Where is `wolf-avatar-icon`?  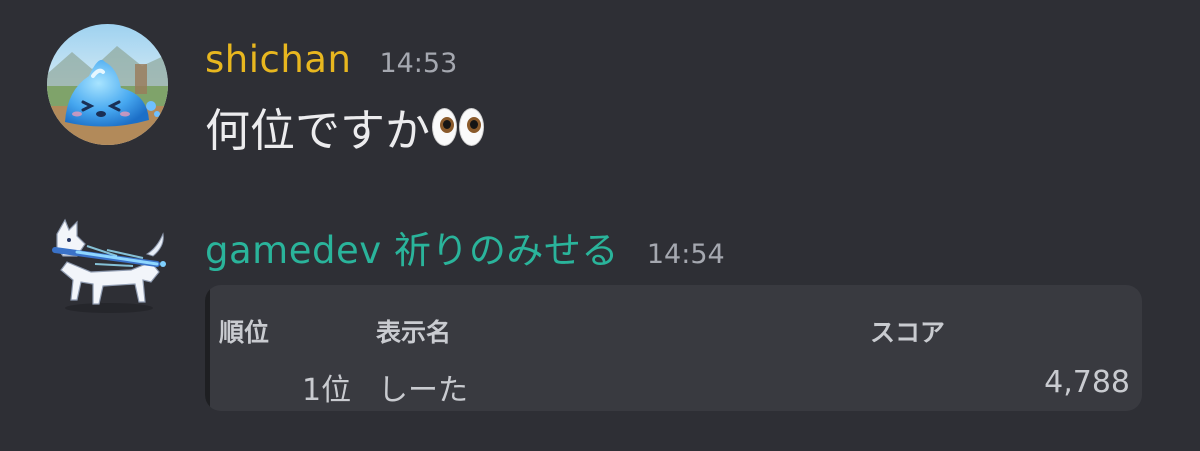 wolf-avatar-icon is located at coordinates (109, 265).